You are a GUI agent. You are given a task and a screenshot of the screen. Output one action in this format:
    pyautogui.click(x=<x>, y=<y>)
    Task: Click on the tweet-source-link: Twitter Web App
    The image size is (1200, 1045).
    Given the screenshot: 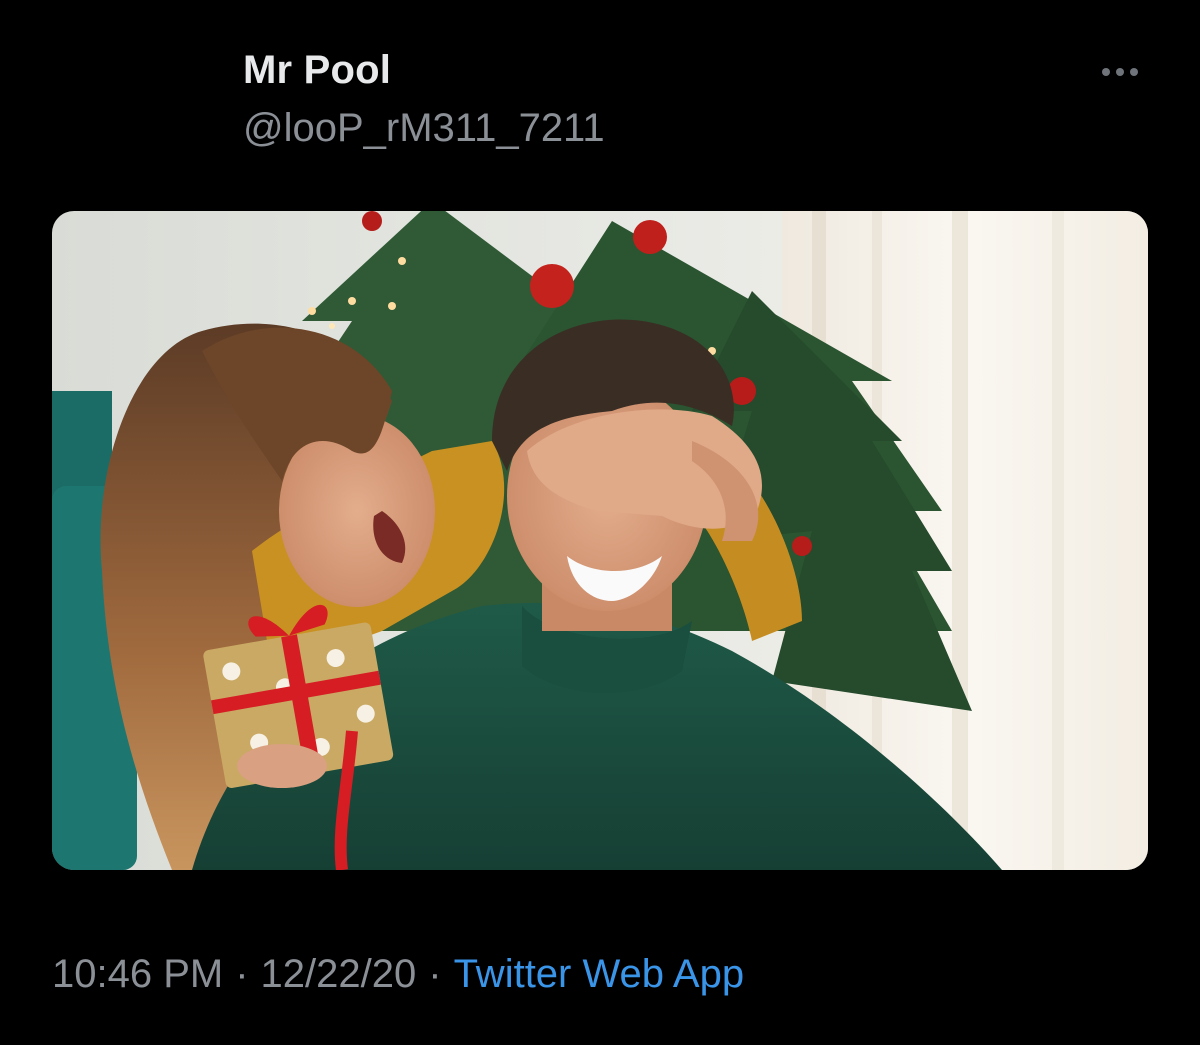 What is the action you would take?
    pyautogui.click(x=599, y=974)
    